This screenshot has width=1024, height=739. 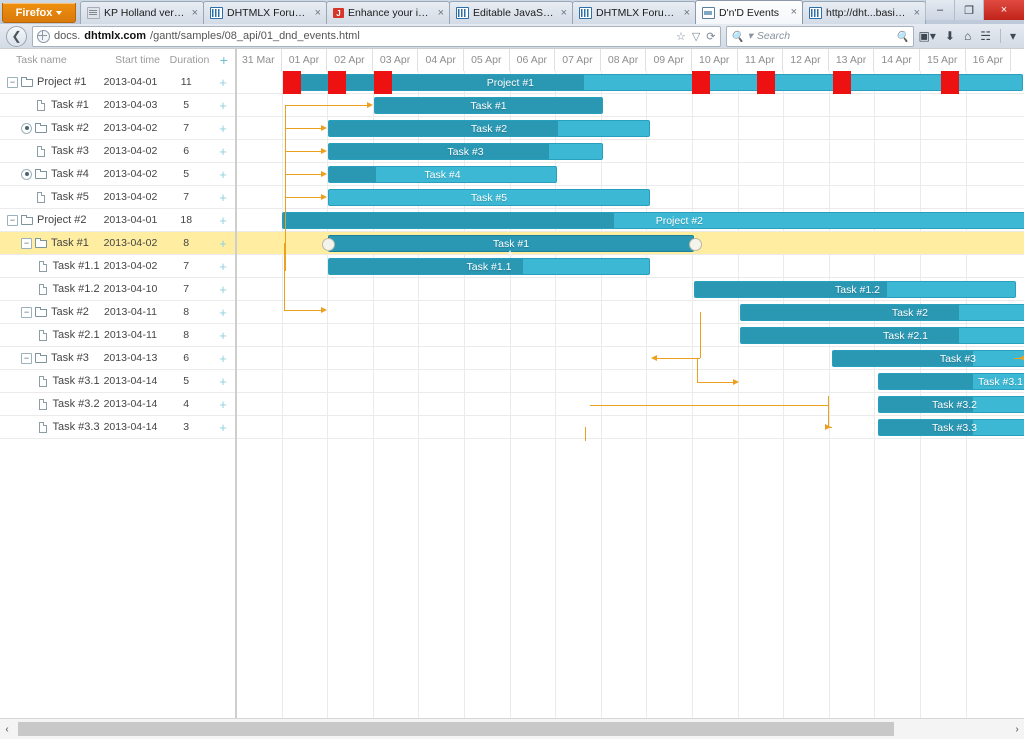 What do you see at coordinates (456, 729) in the screenshot?
I see `hscroll-thumb` at bounding box center [456, 729].